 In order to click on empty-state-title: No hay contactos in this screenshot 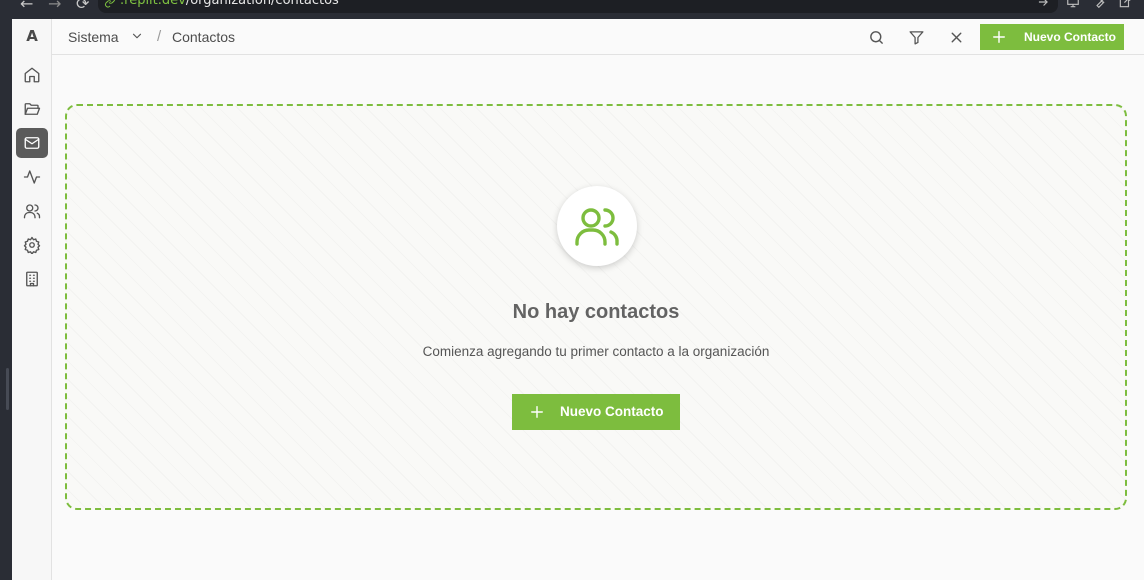, I will do `click(596, 312)`.